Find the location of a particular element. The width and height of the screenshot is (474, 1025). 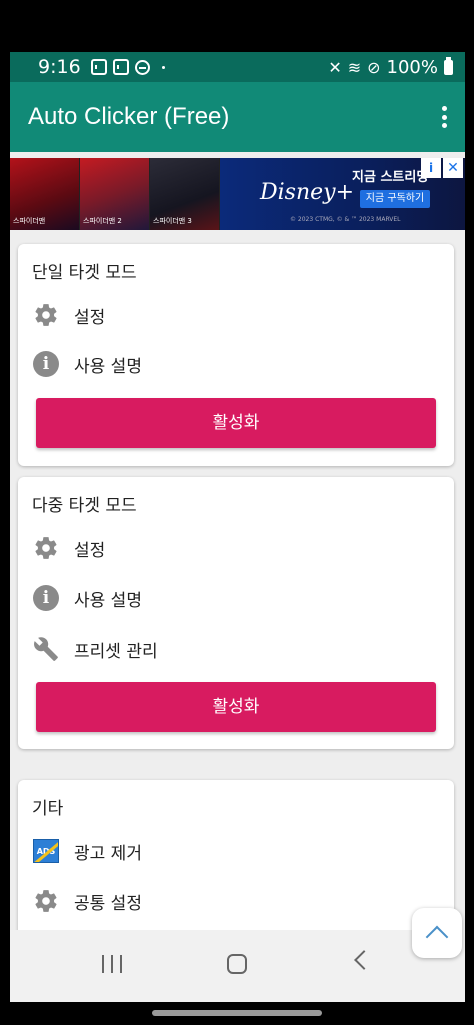

navigation-bar is located at coordinates (237, 966).